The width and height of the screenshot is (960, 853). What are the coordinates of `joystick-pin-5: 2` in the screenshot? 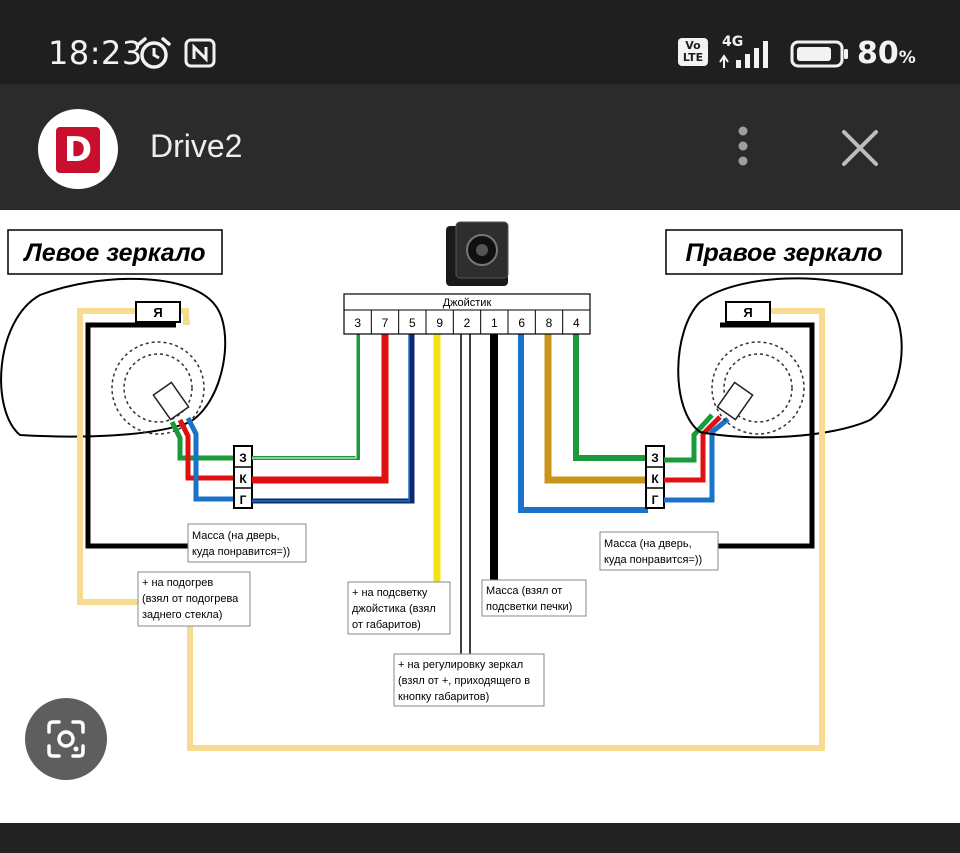 It's located at (467, 323).